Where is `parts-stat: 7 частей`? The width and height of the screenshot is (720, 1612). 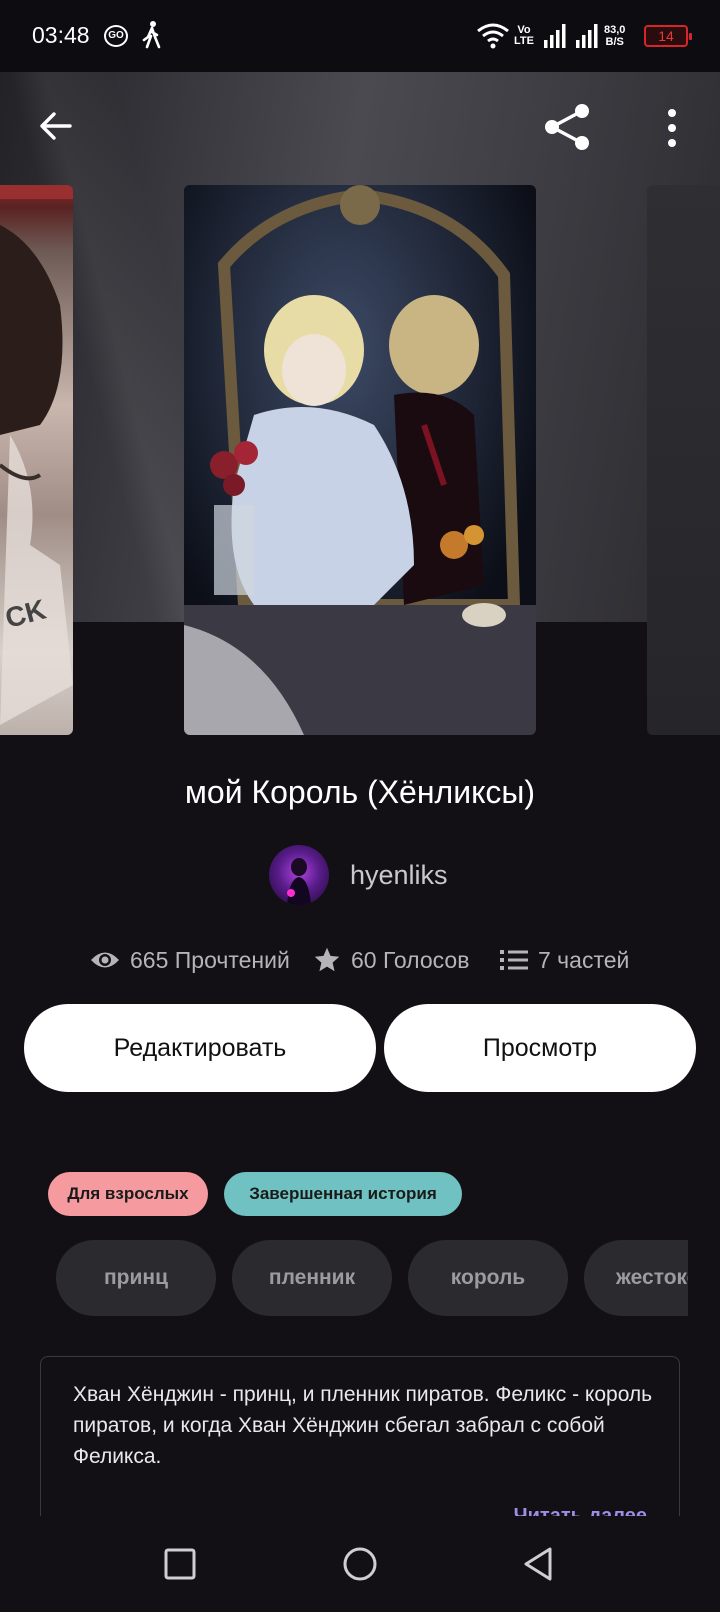
parts-stat: 7 частей is located at coordinates (564, 960).